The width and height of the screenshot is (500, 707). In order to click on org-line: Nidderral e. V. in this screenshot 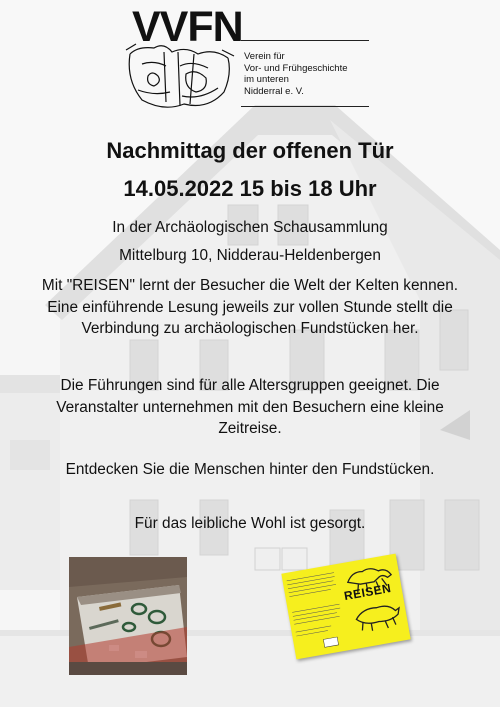, I will do `click(274, 91)`.